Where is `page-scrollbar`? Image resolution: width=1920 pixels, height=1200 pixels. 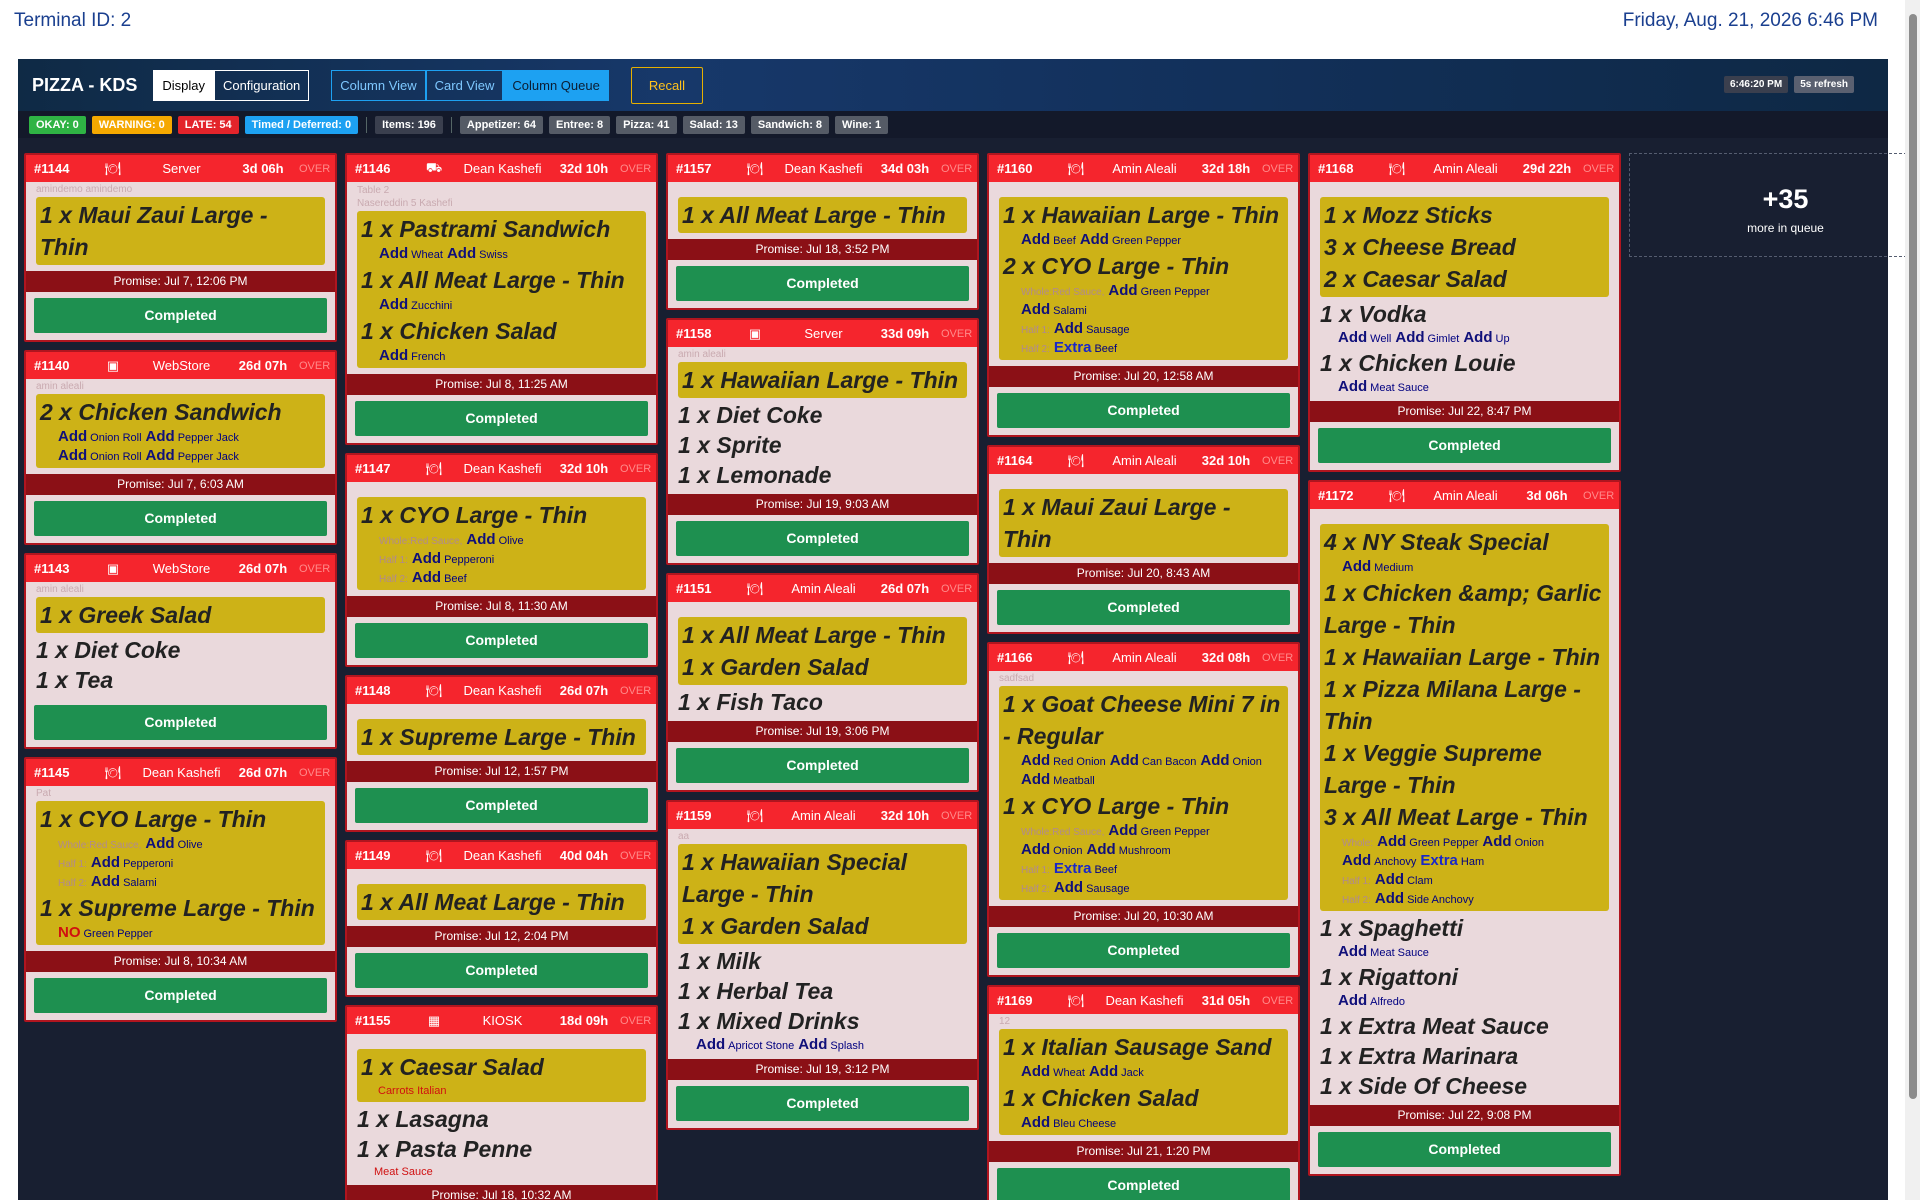
page-scrollbar is located at coordinates (1912, 600).